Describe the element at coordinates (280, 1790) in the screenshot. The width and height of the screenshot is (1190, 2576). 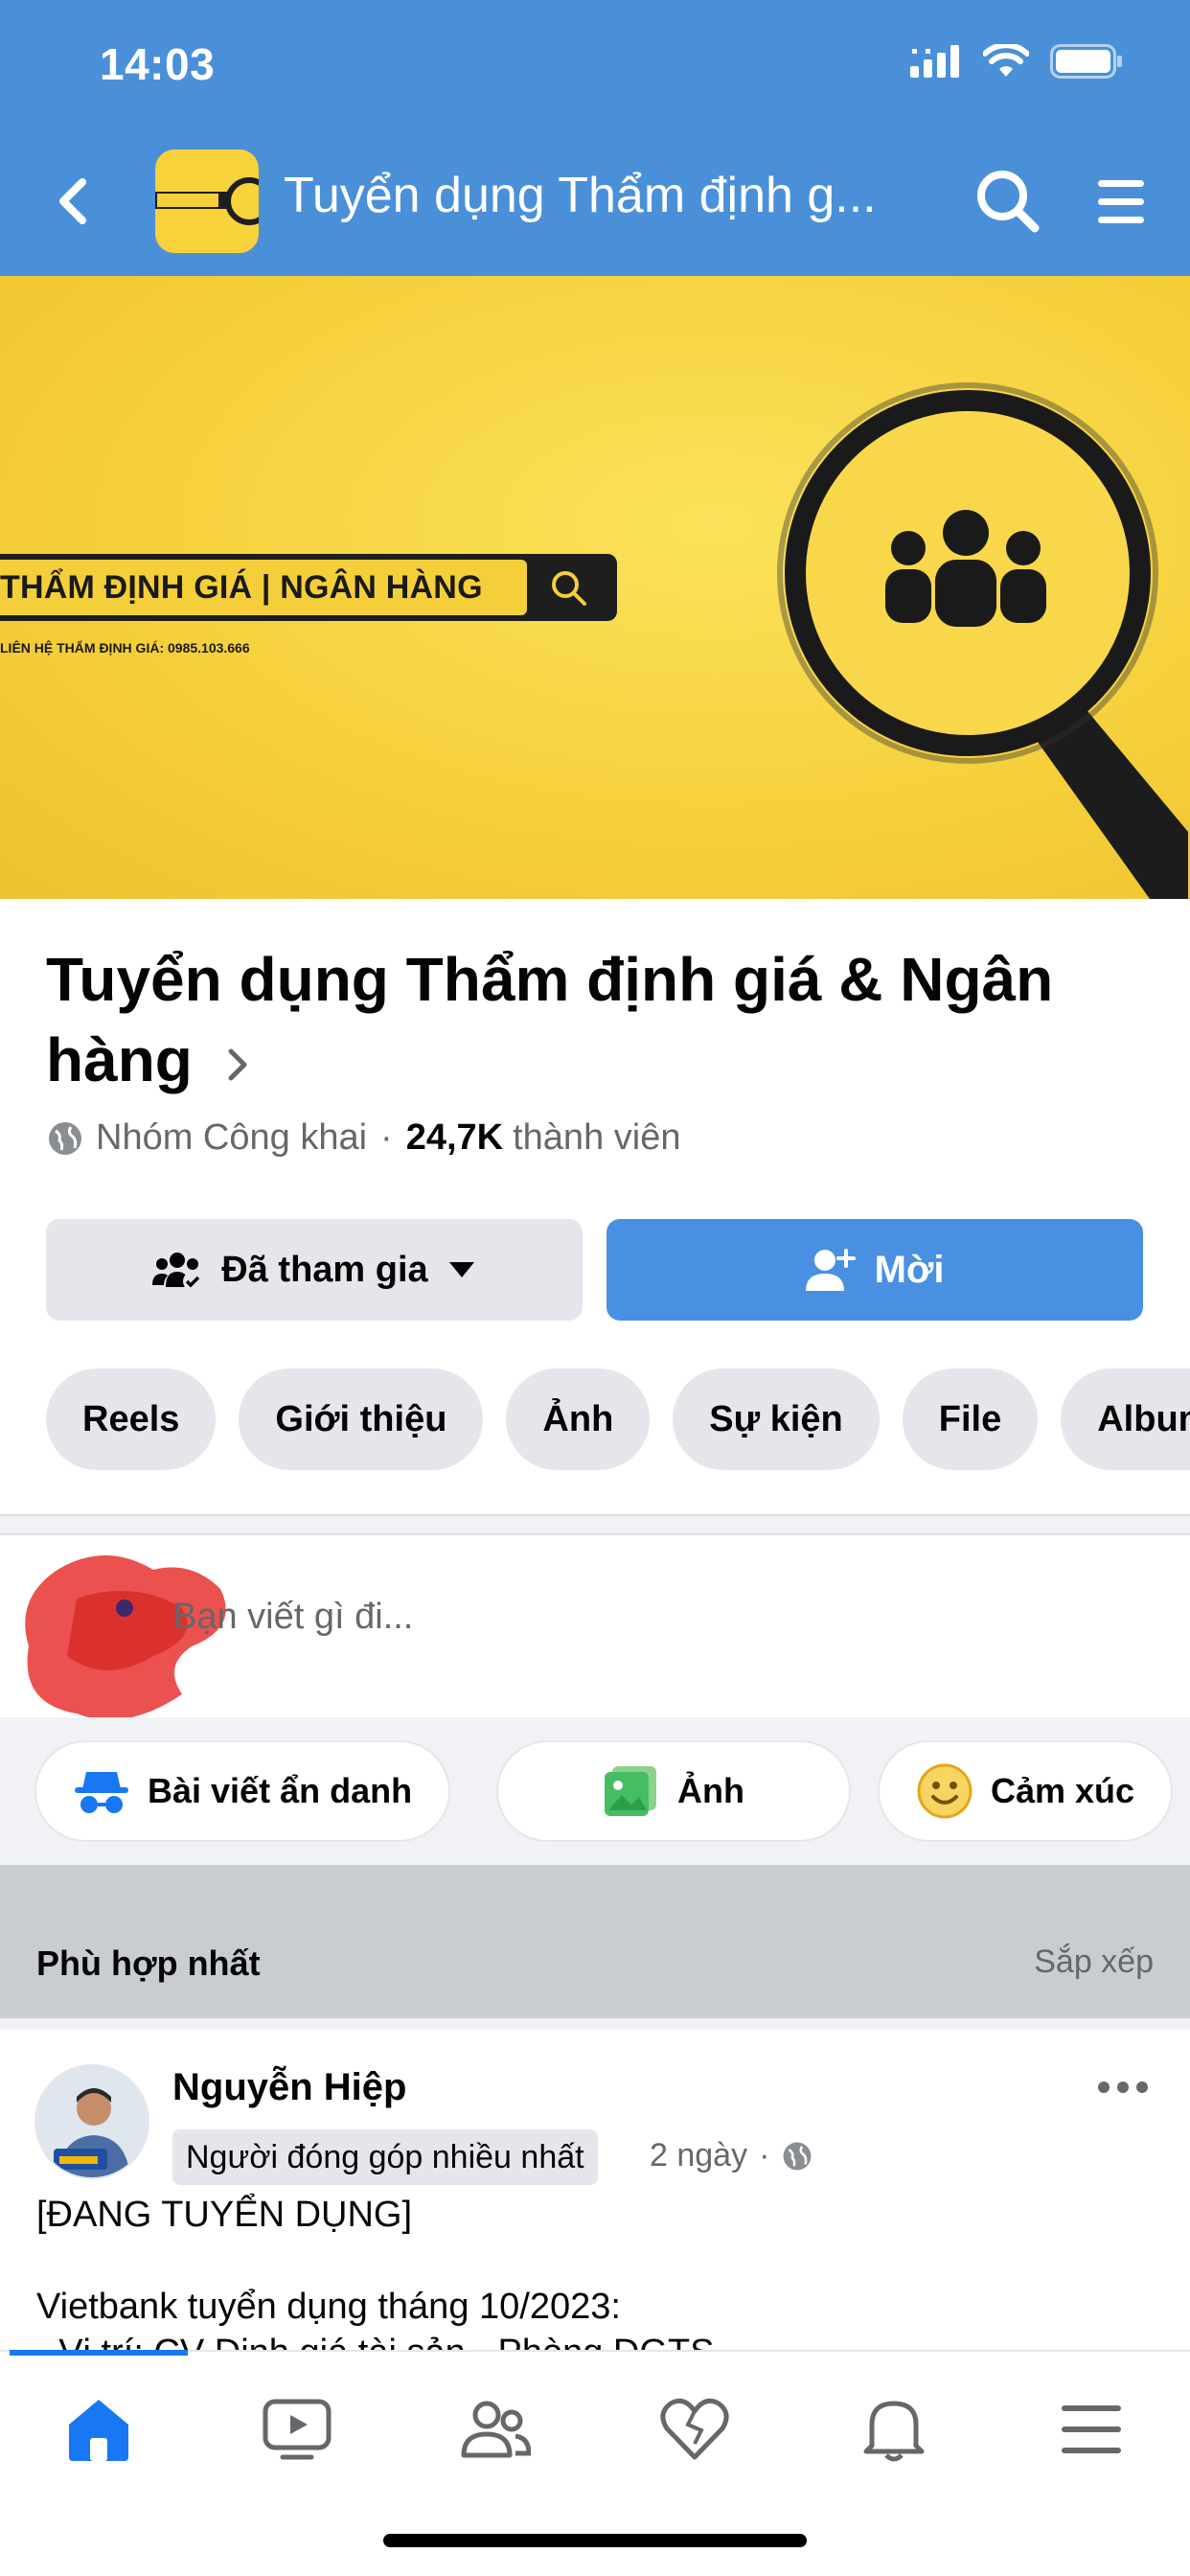
I see `anonymous-post-label: Bài viết ẩn danh` at that location.